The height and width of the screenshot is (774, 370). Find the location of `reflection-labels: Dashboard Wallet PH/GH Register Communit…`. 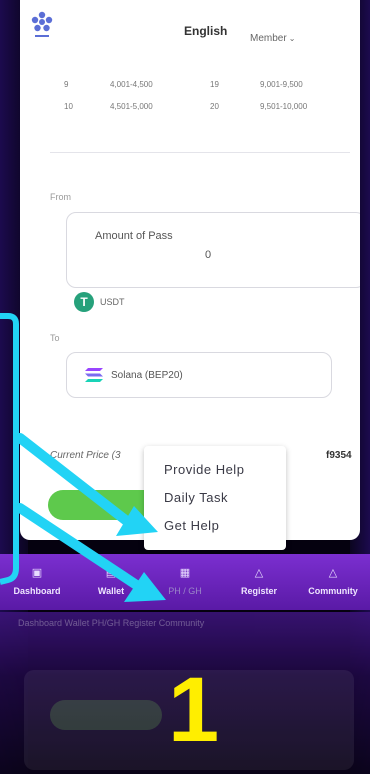

reflection-labels: Dashboard Wallet PH/GH Register Communit… is located at coordinates (111, 623).